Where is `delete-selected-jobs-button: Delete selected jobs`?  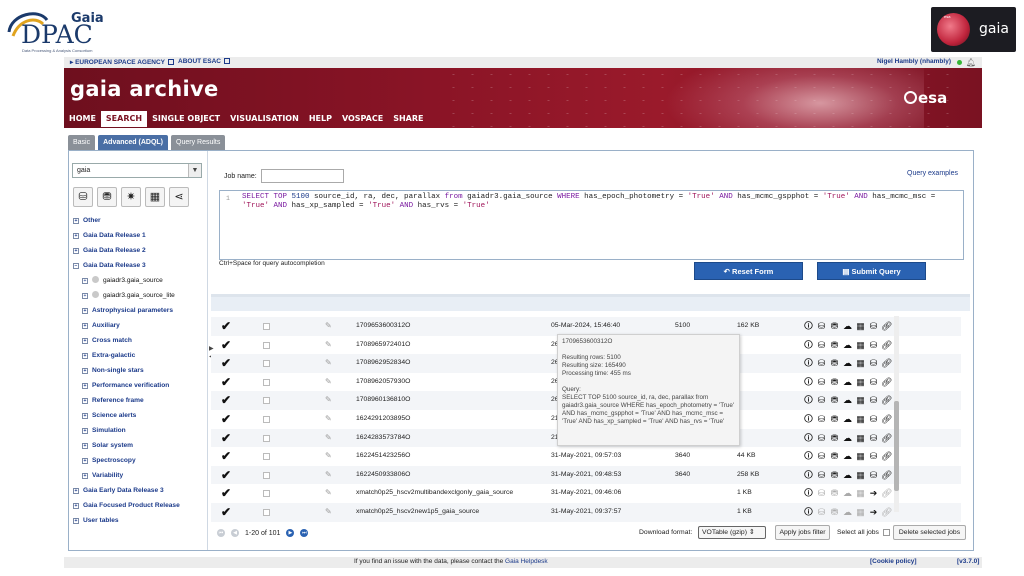 delete-selected-jobs-button: Delete selected jobs is located at coordinates (929, 532).